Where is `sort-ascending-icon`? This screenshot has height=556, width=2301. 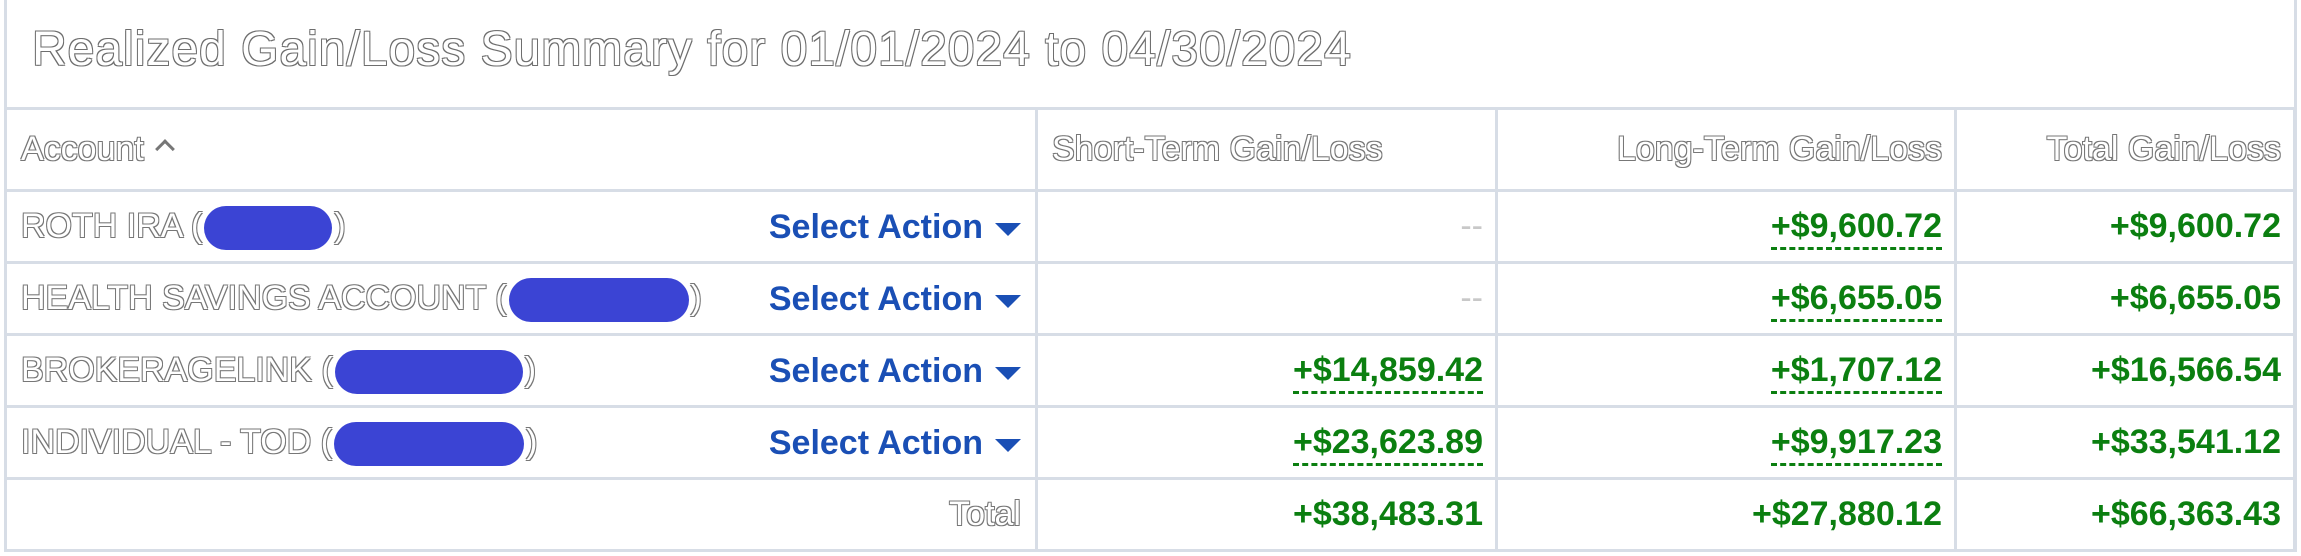 sort-ascending-icon is located at coordinates (164, 149).